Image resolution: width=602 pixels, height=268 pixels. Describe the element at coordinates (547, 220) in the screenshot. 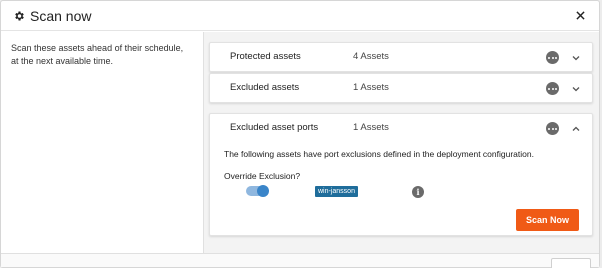

I see `scan-now-button: Scan Now` at that location.